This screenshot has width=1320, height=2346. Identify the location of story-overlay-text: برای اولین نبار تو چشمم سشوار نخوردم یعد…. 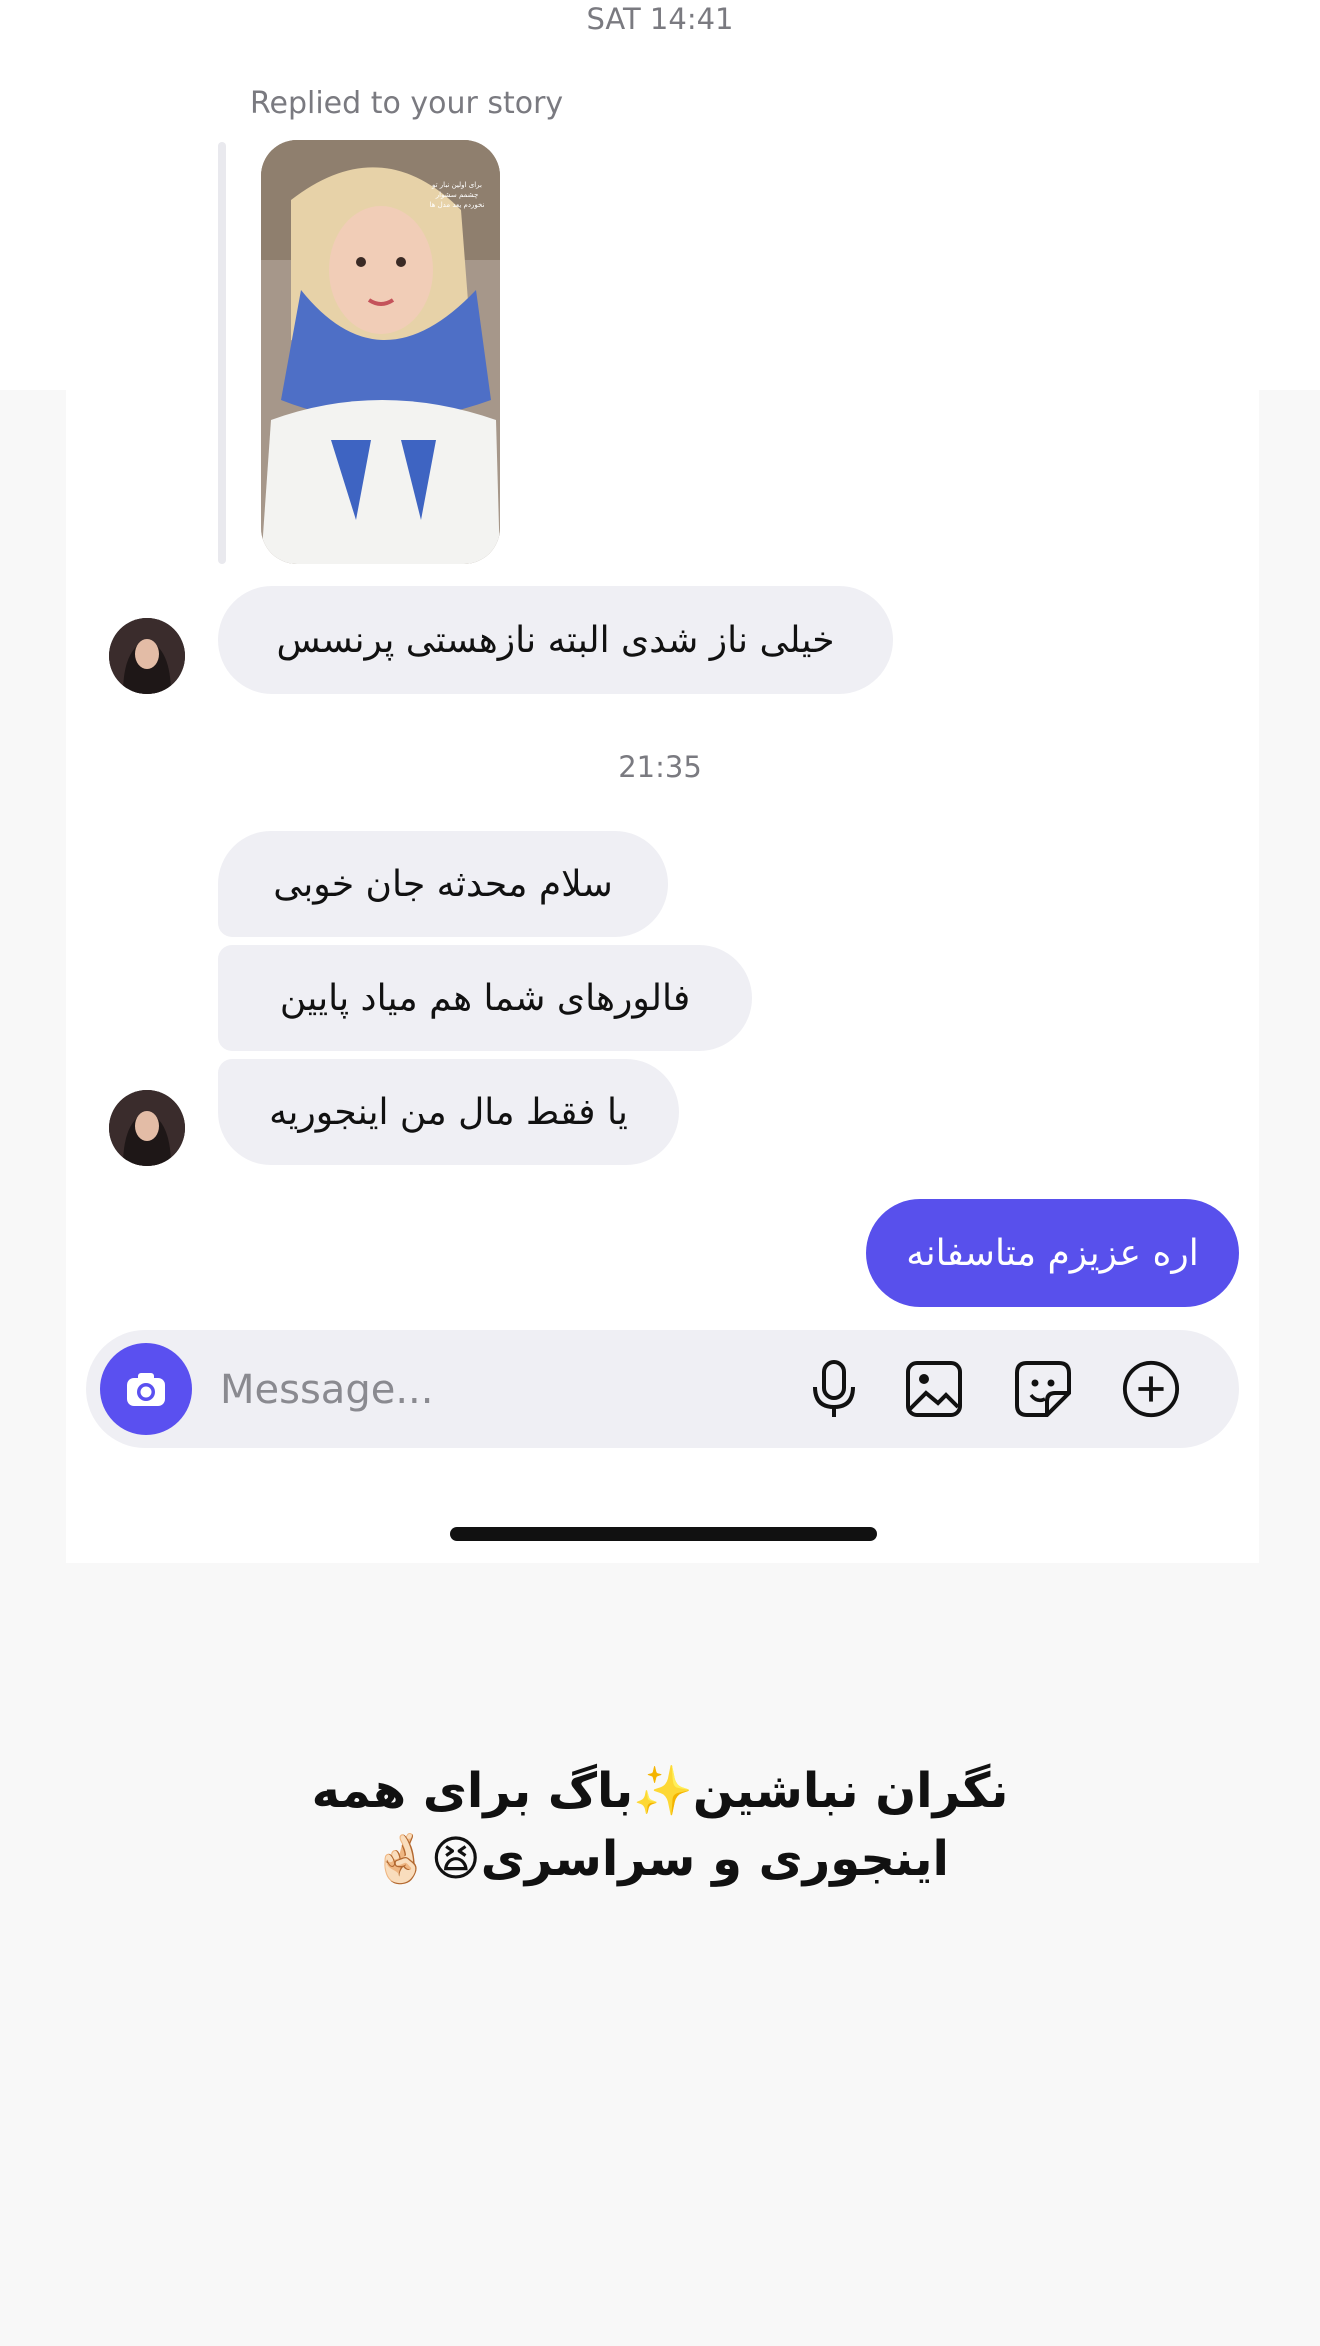
(457, 195).